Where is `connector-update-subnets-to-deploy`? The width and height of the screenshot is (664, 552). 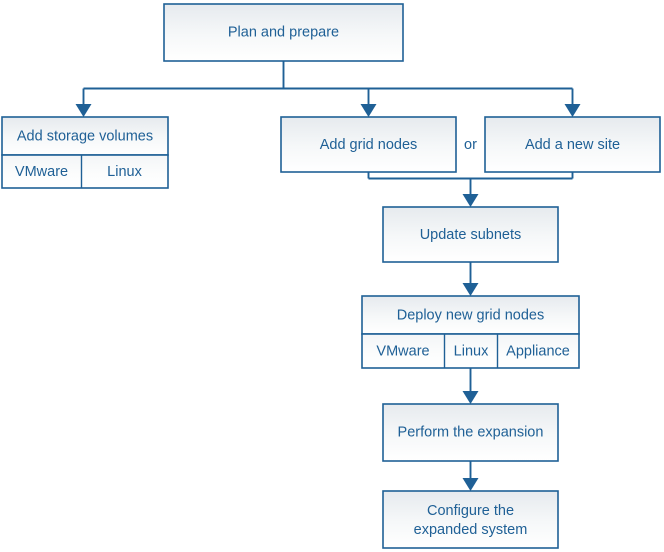
connector-update-subnets-to-deploy is located at coordinates (470, 279).